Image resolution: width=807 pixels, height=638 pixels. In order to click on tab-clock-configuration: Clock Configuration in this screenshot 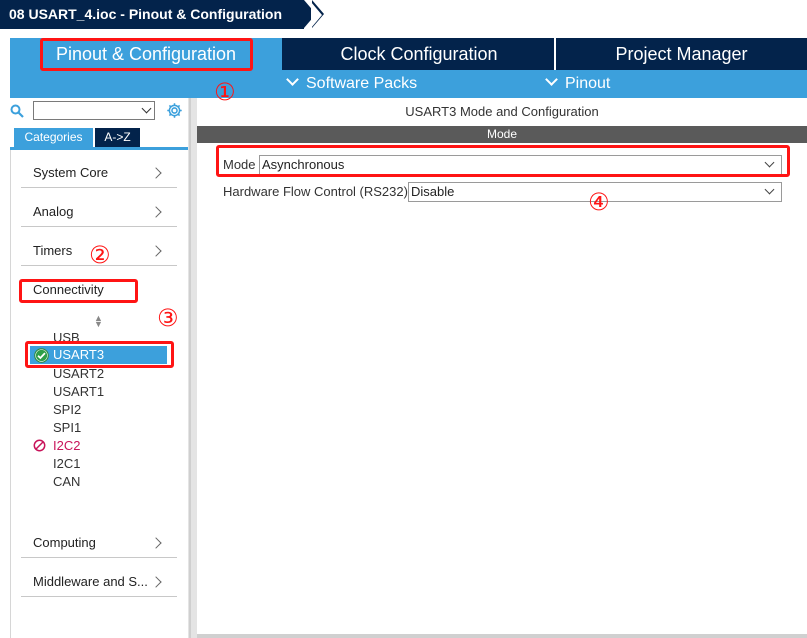, I will do `click(419, 54)`.